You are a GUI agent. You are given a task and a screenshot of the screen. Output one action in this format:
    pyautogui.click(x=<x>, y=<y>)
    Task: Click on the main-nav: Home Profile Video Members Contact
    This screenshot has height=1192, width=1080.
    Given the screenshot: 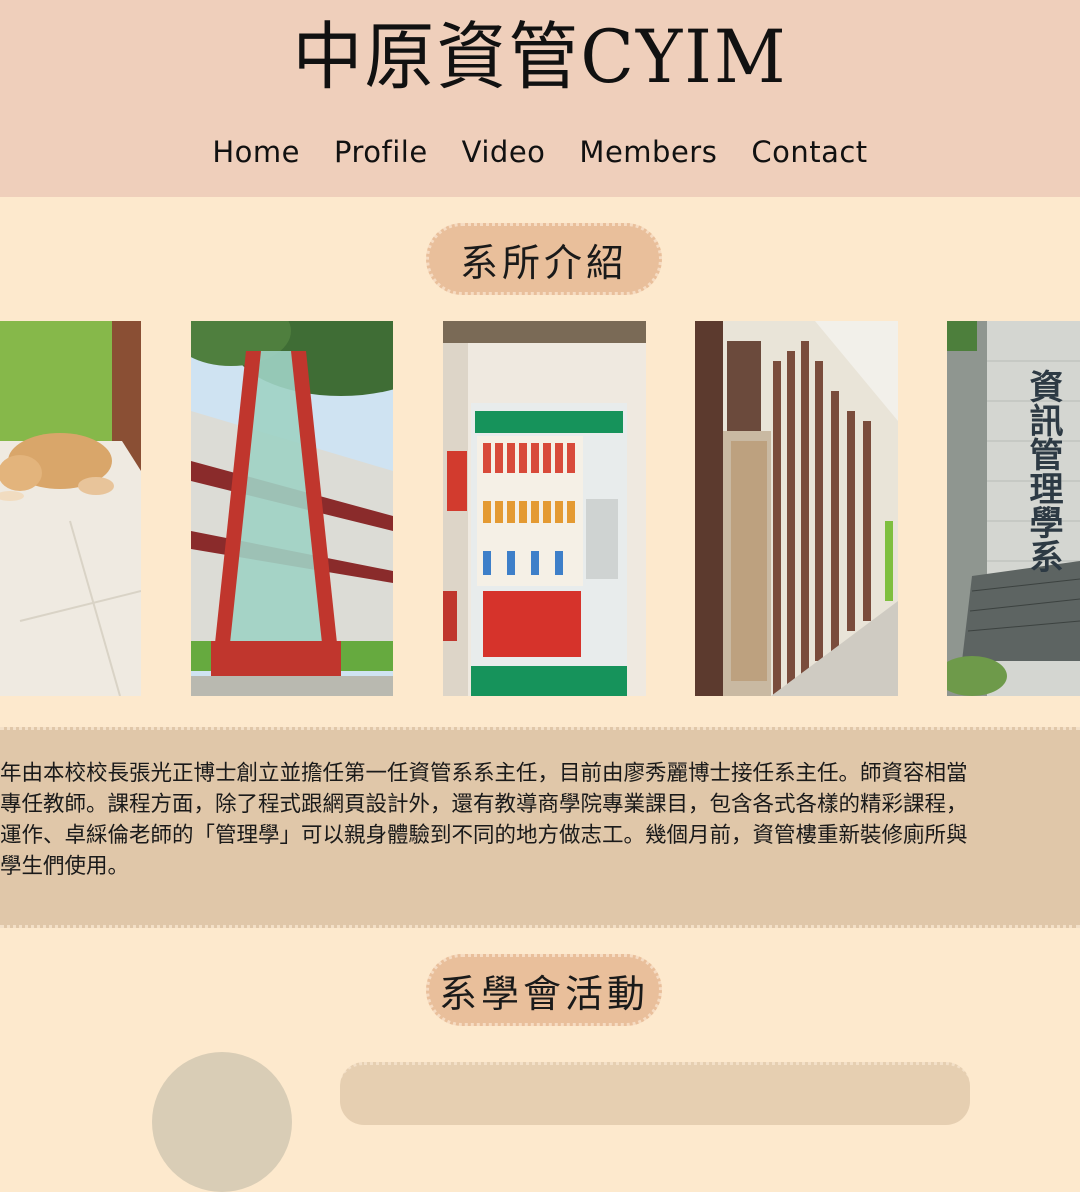 What is the action you would take?
    pyautogui.click(x=540, y=152)
    